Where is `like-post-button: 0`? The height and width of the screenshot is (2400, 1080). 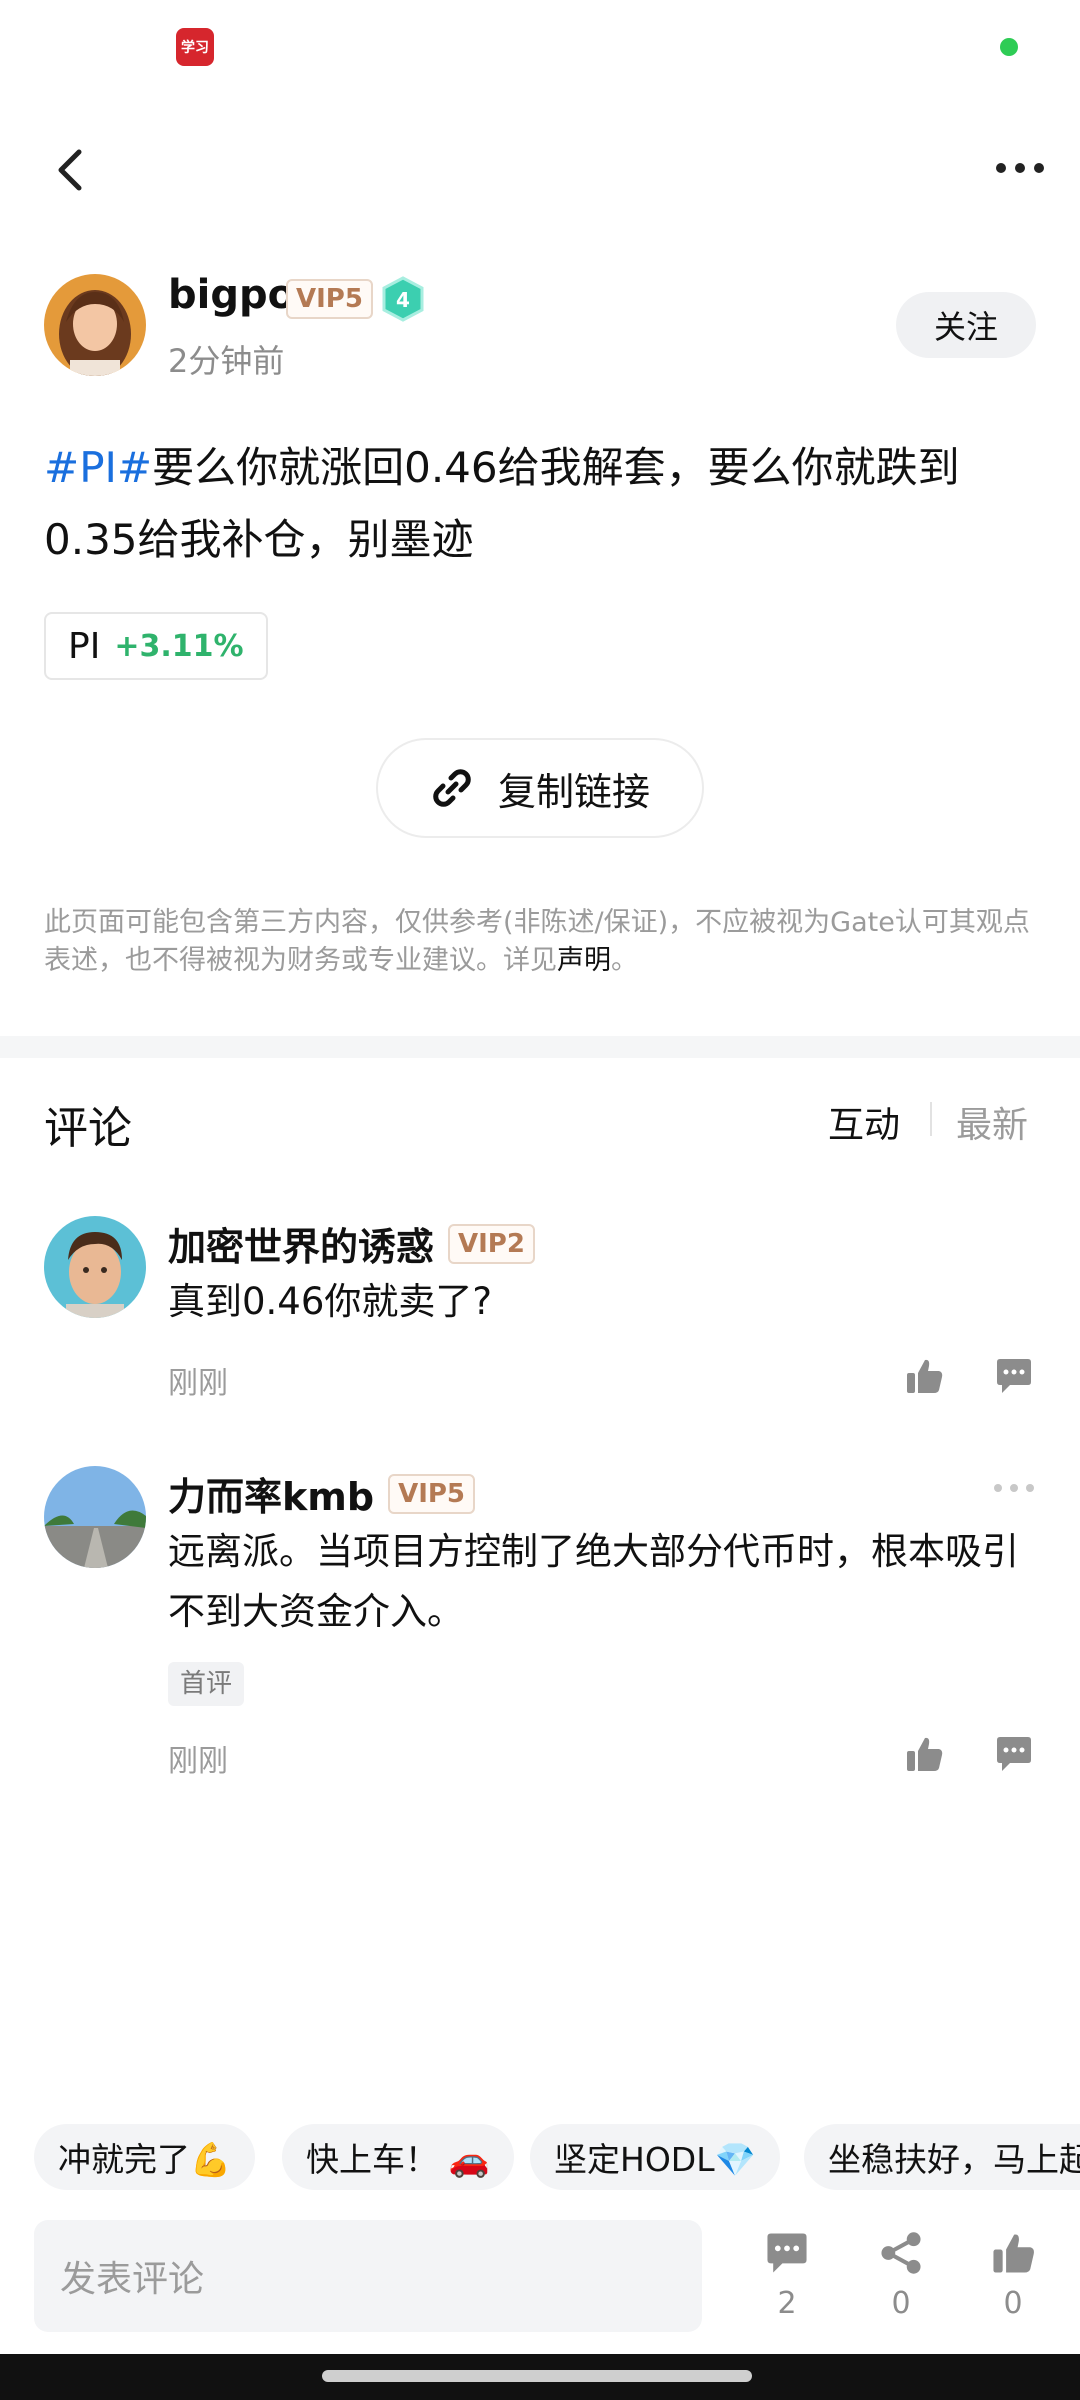 like-post-button: 0 is located at coordinates (1013, 2275).